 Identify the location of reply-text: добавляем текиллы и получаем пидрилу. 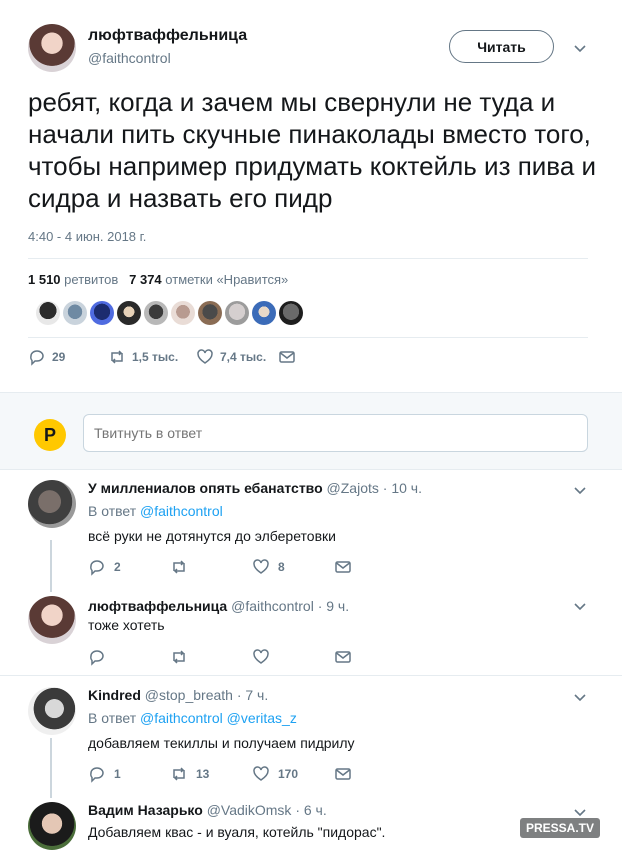
(221, 743).